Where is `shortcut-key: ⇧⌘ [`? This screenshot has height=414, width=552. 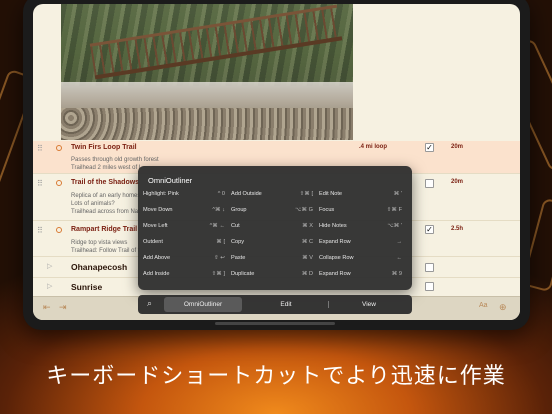
shortcut-key: ⇧⌘ [ is located at coordinates (306, 194).